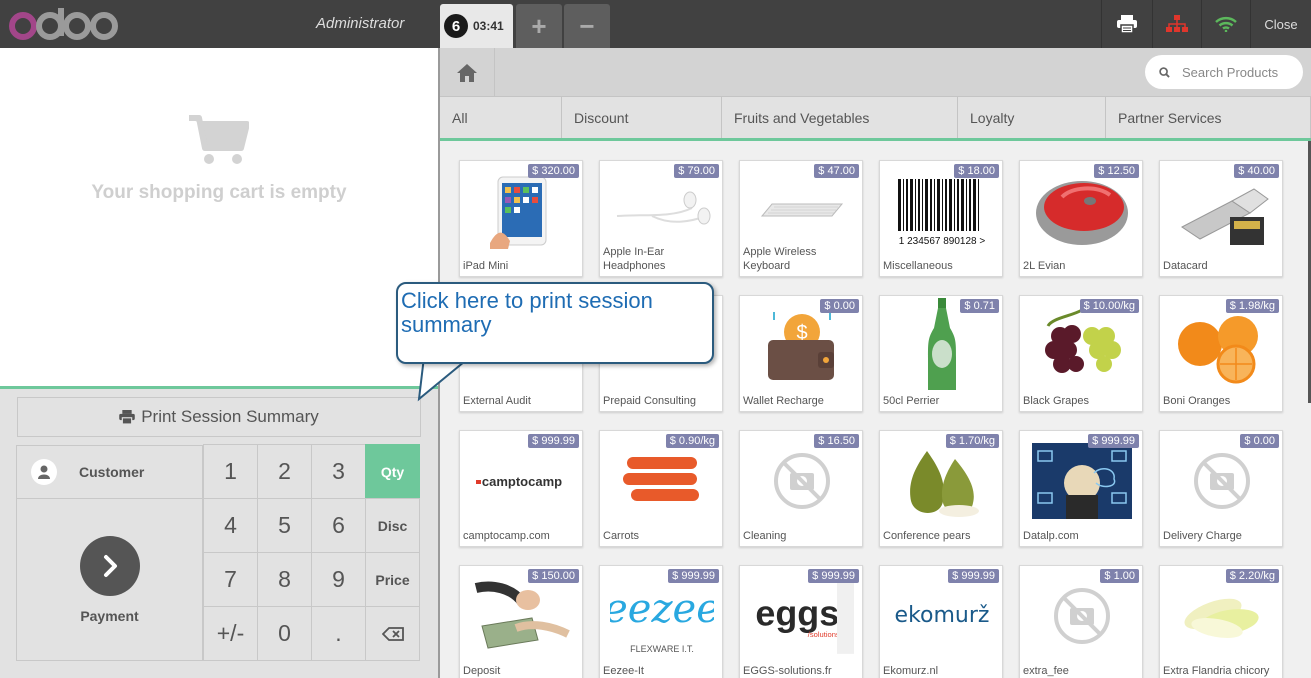 This screenshot has height=678, width=1311. I want to click on product-card: $ 10.00/kg Black Grapes, so click(1081, 353).